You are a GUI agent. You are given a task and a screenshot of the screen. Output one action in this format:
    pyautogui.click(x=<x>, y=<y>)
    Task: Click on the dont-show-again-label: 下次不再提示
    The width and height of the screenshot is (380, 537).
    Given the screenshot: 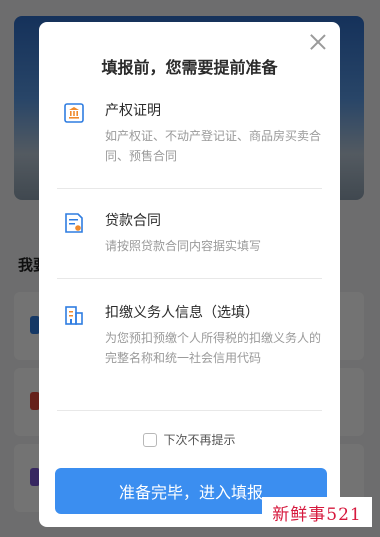 What is the action you would take?
    pyautogui.click(x=199, y=439)
    